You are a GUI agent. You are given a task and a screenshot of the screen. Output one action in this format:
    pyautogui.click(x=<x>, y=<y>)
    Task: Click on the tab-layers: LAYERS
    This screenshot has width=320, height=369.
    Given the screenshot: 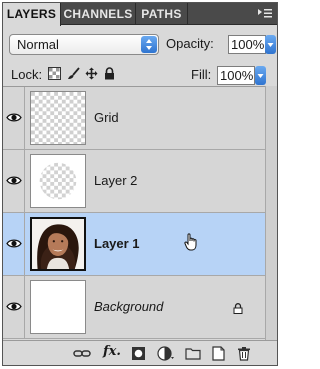 What is the action you would take?
    pyautogui.click(x=32, y=14)
    